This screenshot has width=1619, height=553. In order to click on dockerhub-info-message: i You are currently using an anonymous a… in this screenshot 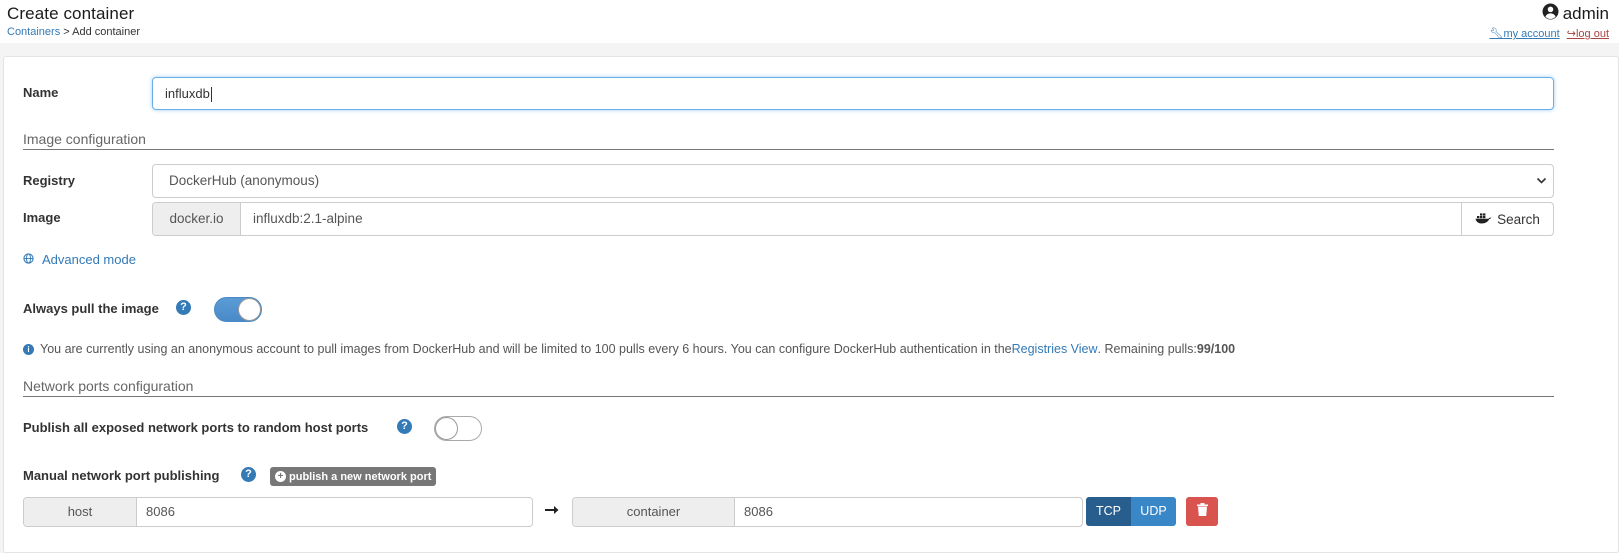, I will do `click(629, 349)`.